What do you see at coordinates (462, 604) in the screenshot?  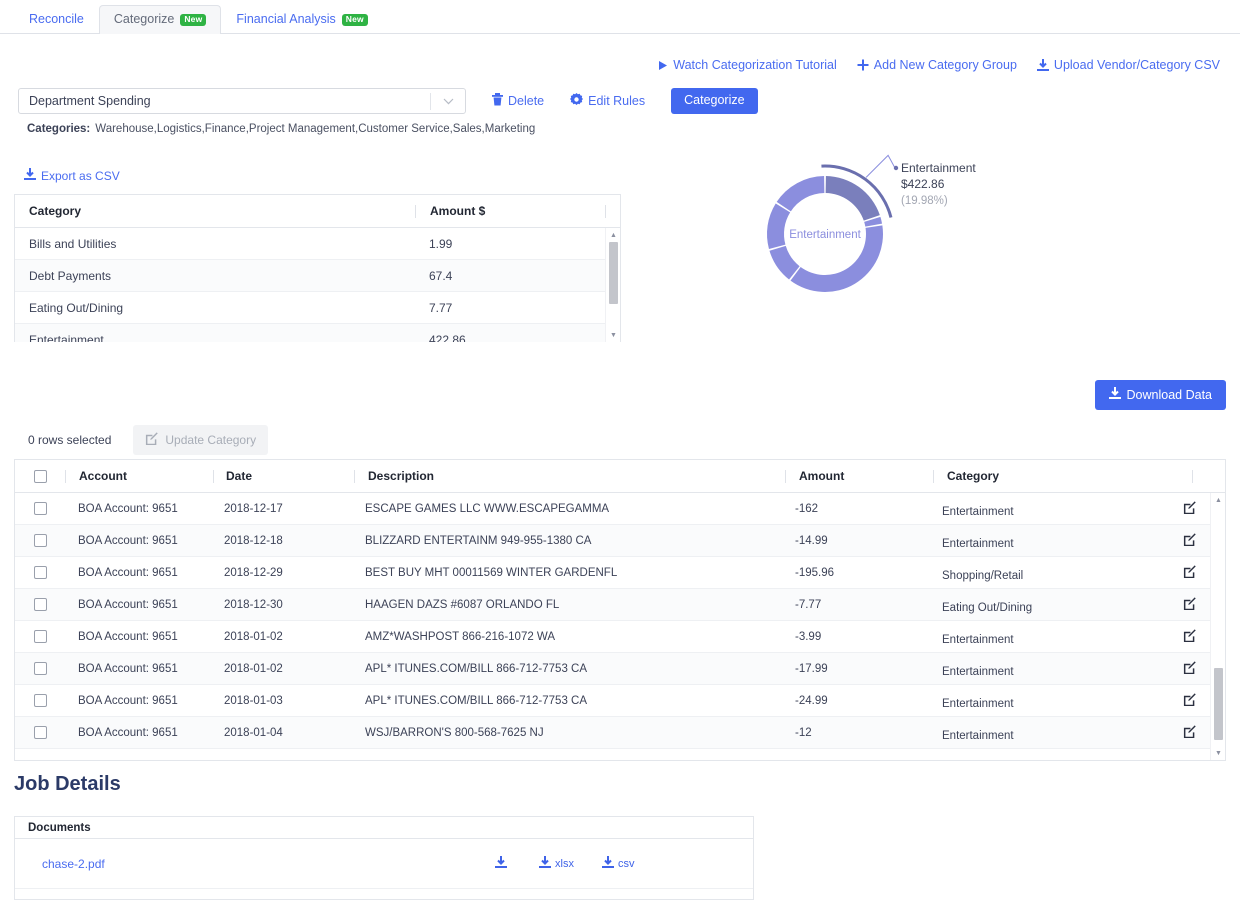 I see `description-cell: HAAGEN DAZS #6087 ORLANDO FL` at bounding box center [462, 604].